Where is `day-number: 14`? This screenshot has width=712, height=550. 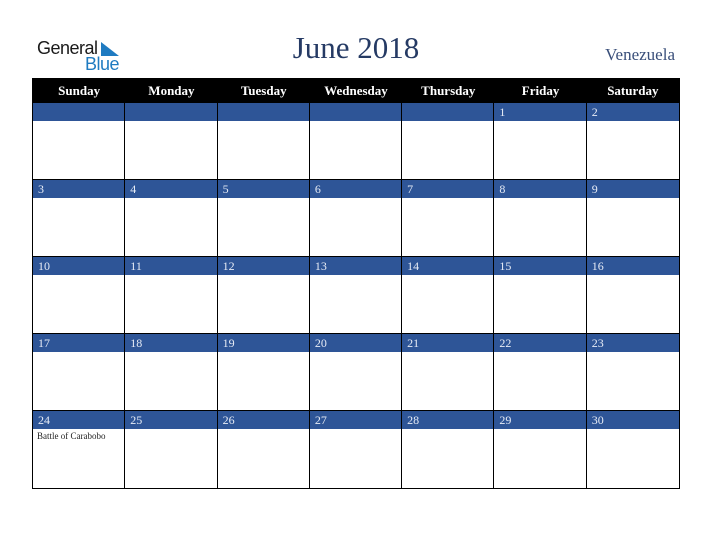 day-number: 14 is located at coordinates (448, 266).